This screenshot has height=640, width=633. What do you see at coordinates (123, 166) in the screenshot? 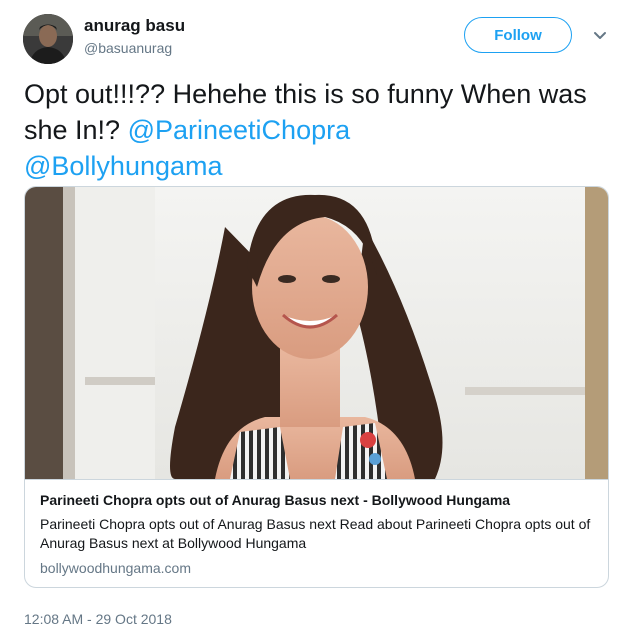
I see `mention-bollyhungama: @Bollyhungama` at bounding box center [123, 166].